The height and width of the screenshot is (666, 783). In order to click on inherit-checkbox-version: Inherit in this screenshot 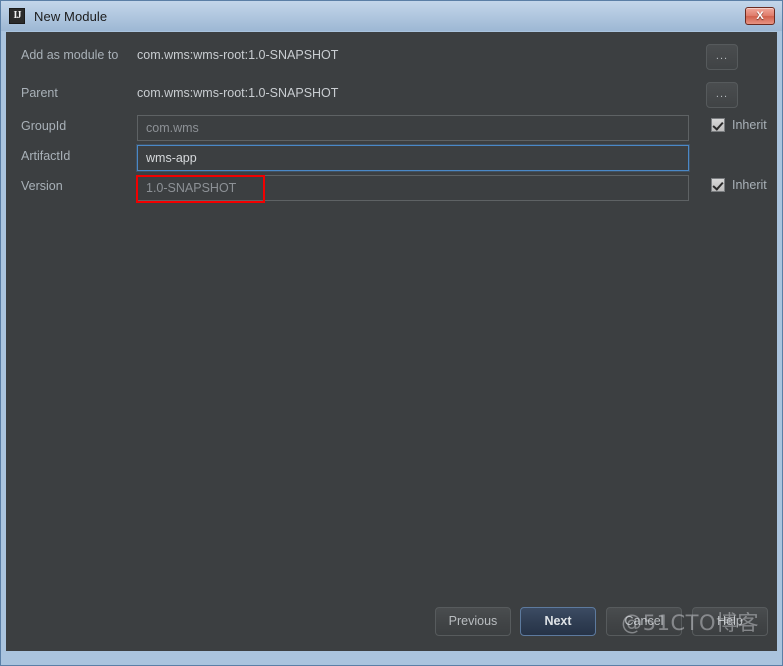, I will do `click(739, 185)`.